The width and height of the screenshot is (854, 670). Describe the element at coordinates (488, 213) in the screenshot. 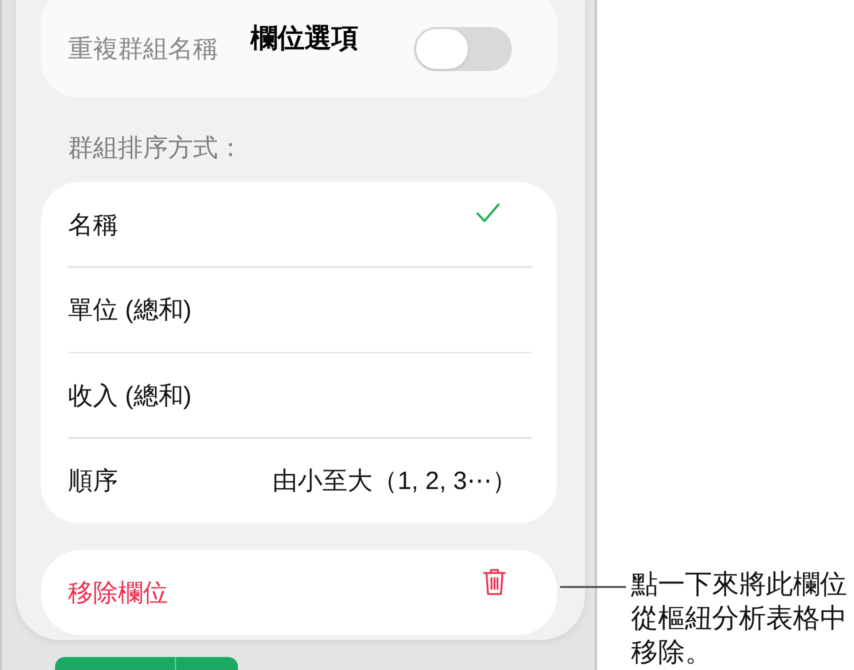

I see `checkmark-icon` at that location.